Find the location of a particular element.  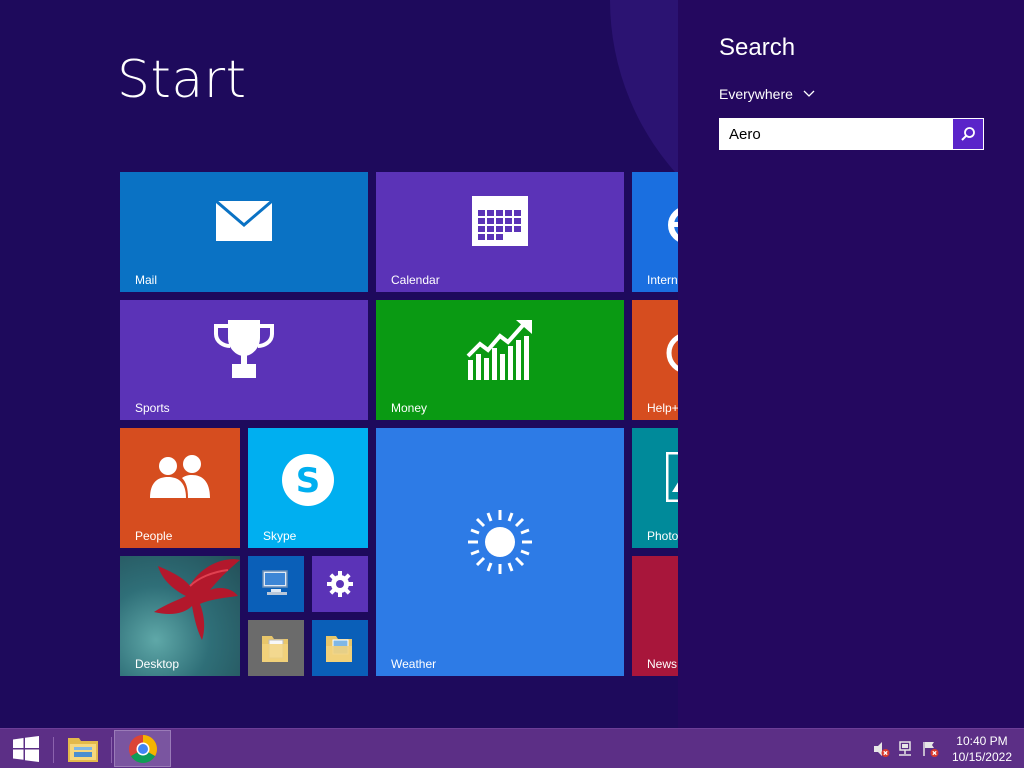

tile-people: People is located at coordinates (180, 488).